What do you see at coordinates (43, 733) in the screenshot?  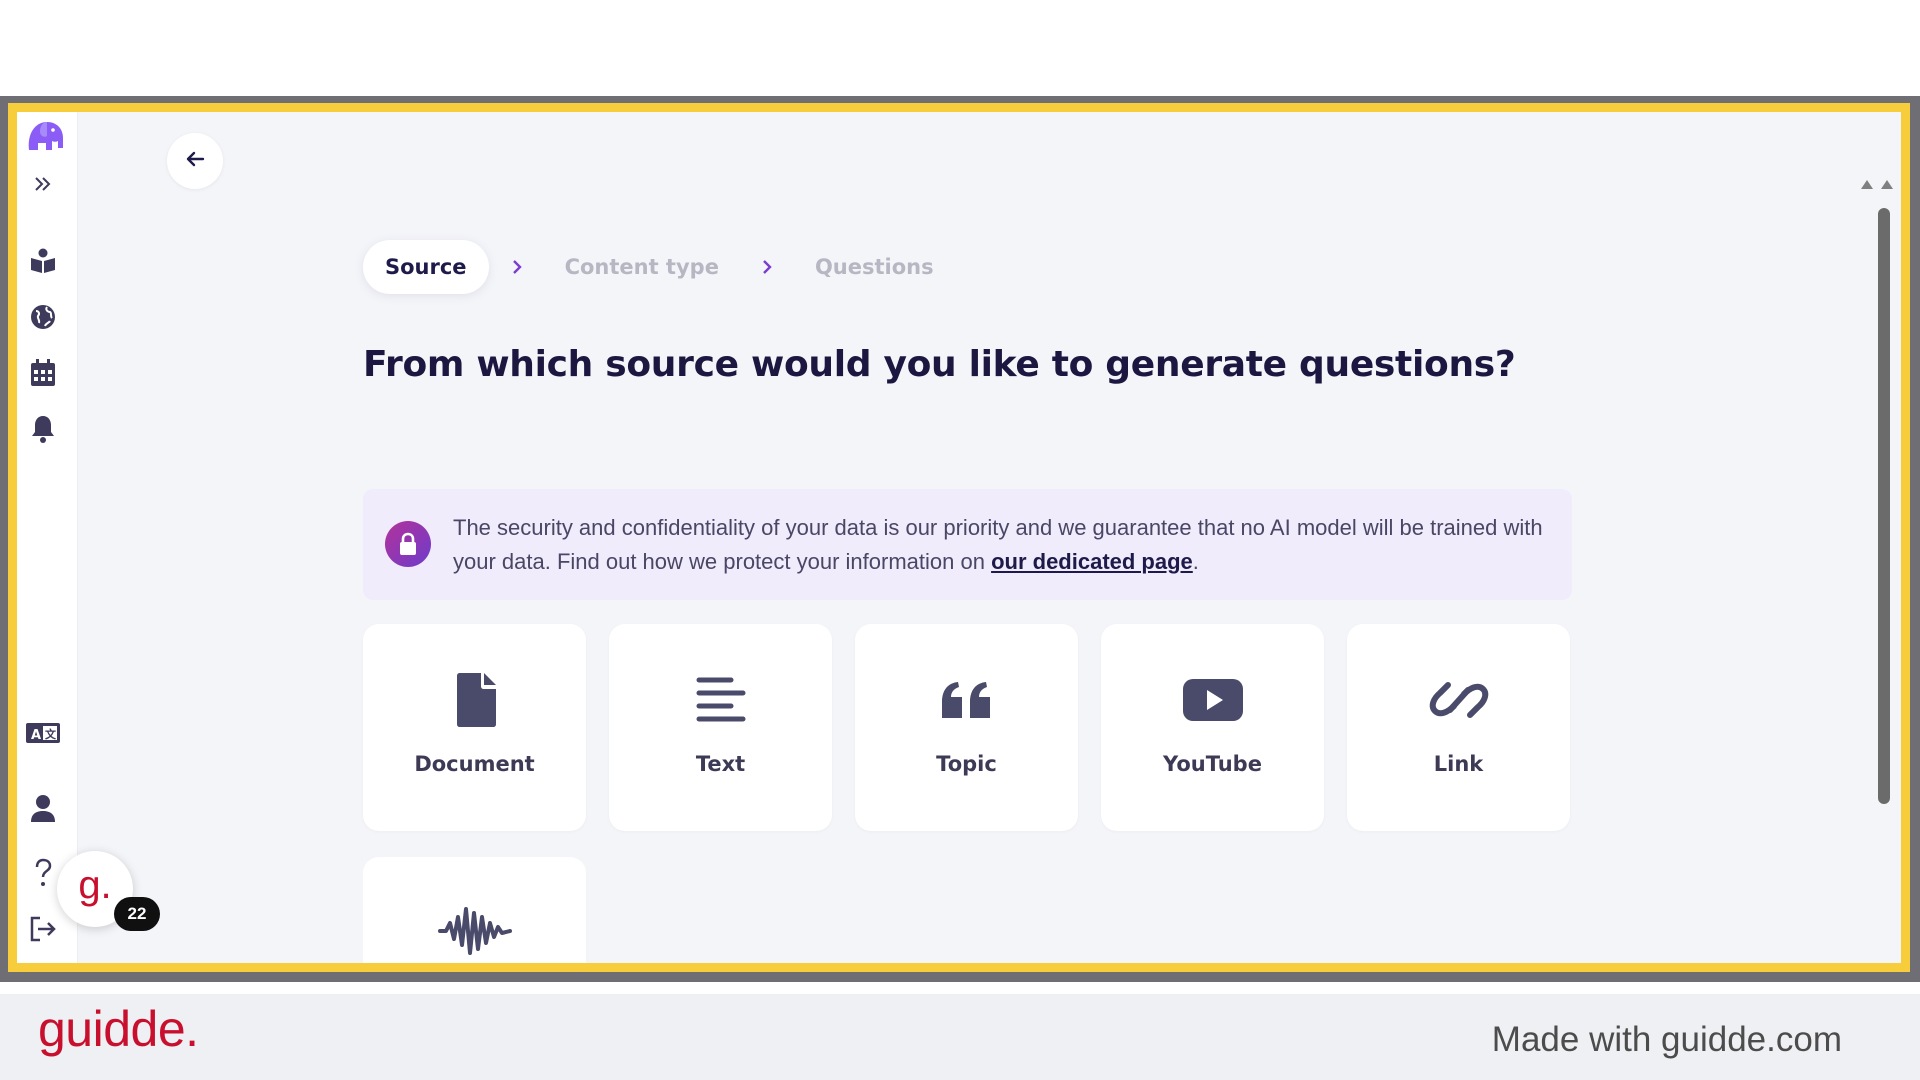 I see `language-icon: A文` at bounding box center [43, 733].